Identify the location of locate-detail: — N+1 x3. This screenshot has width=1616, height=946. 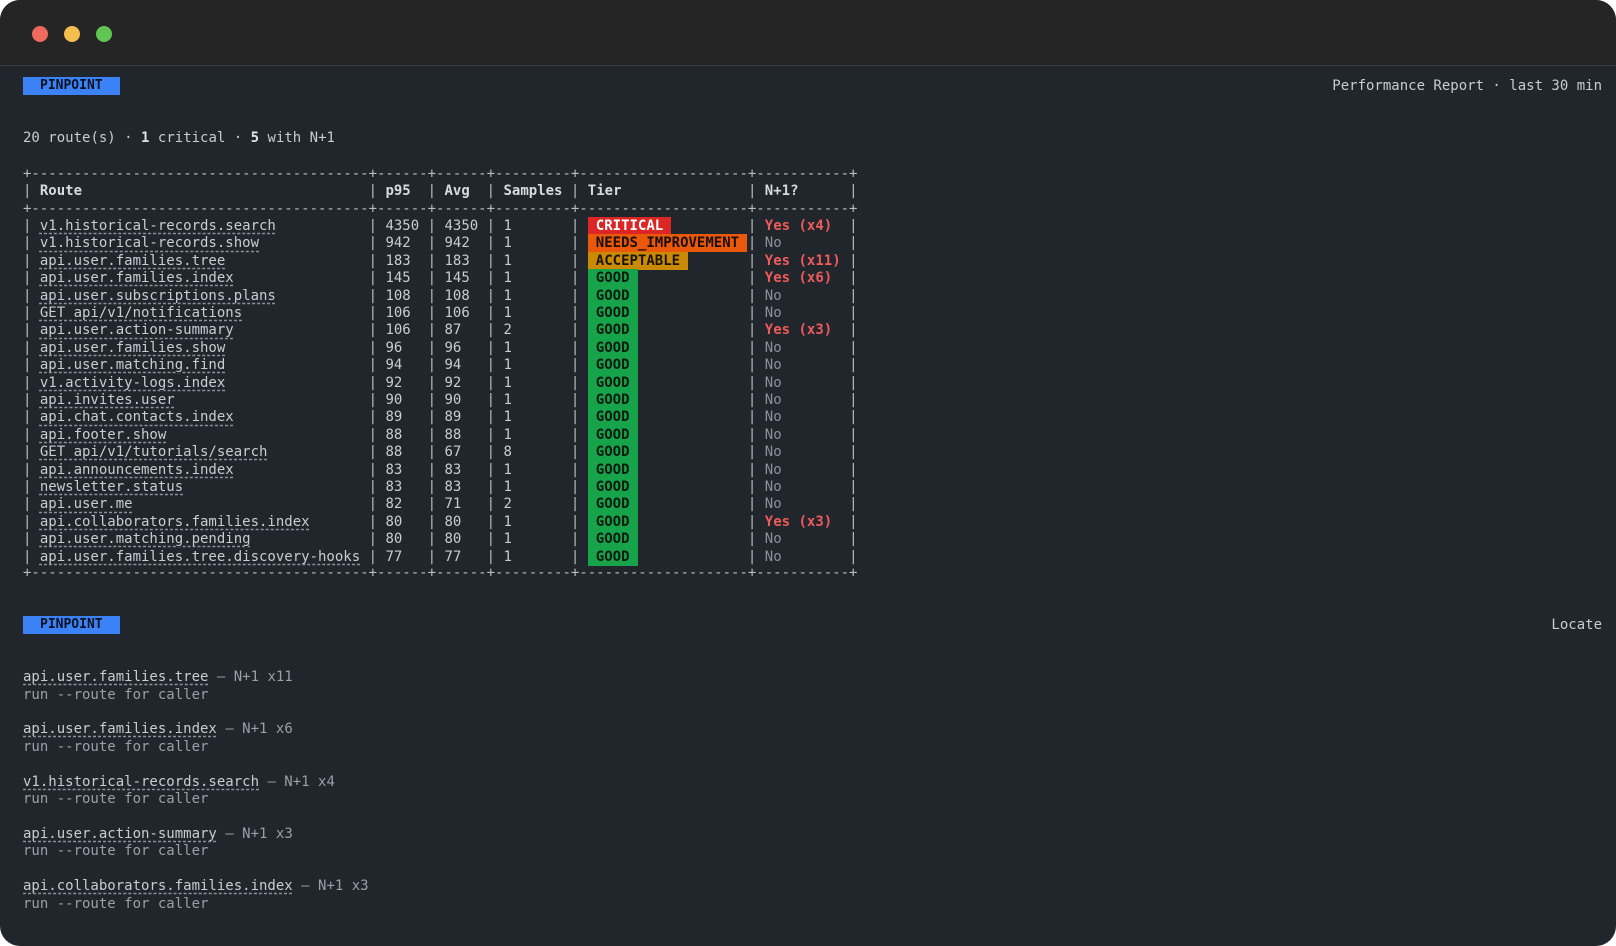
(335, 886).